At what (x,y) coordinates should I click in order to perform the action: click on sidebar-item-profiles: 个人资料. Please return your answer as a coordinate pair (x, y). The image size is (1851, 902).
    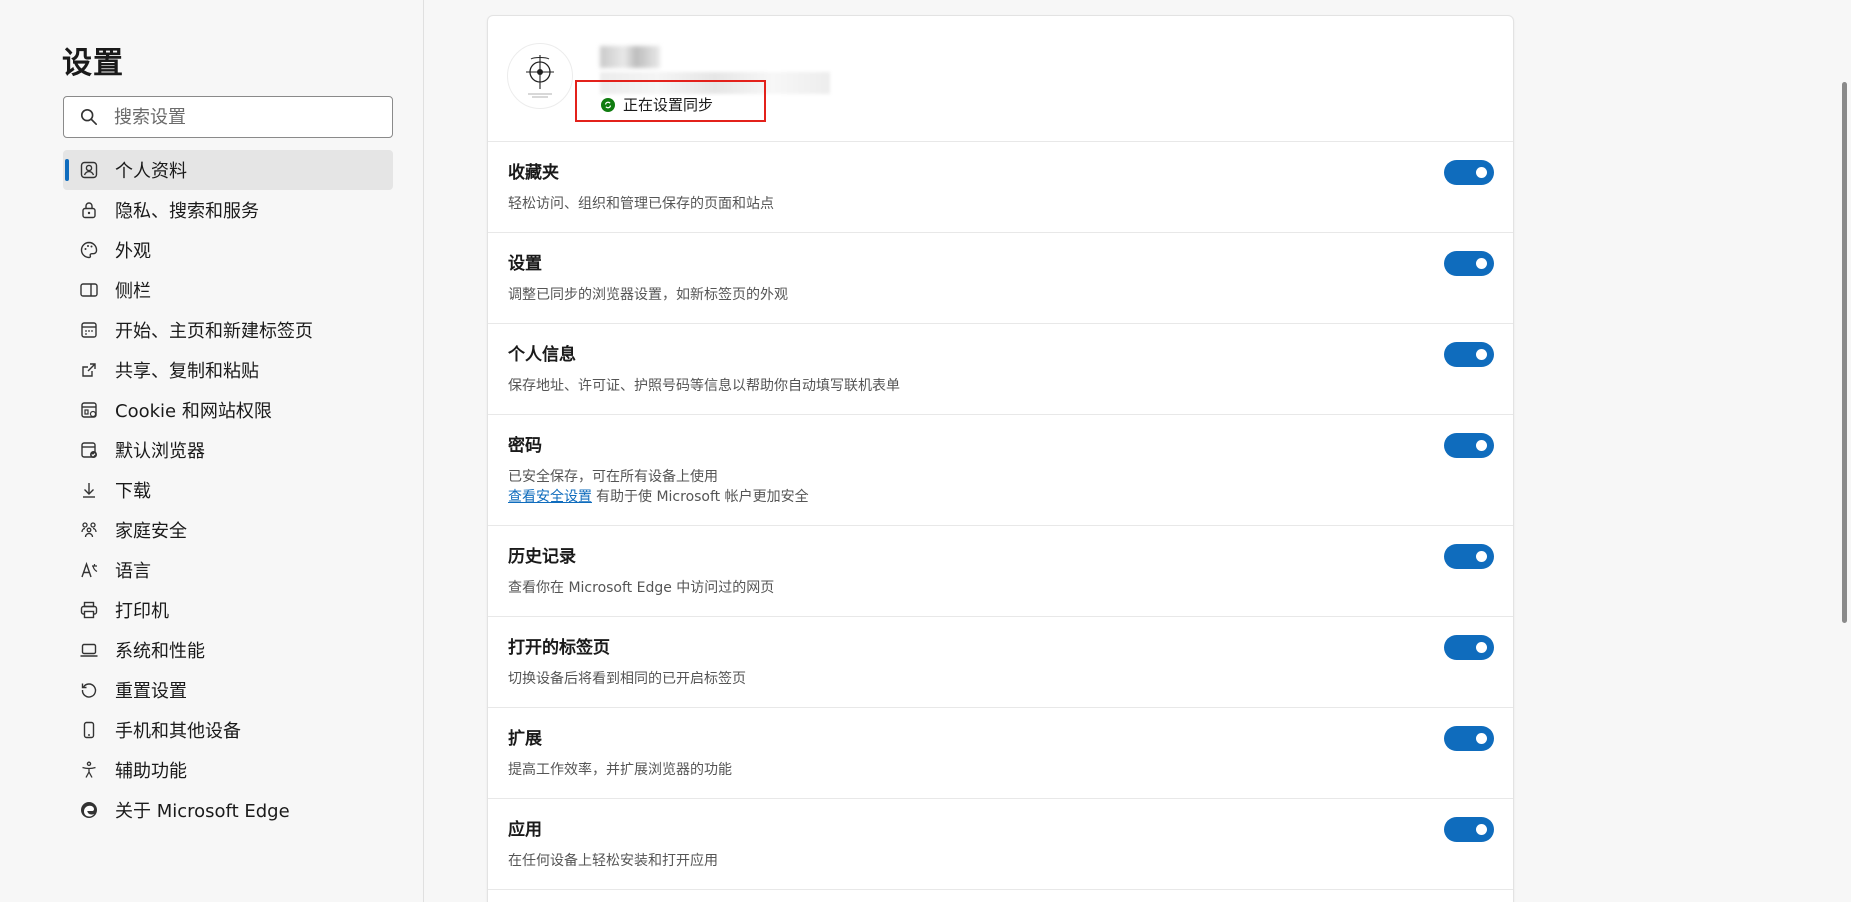
    Looking at the image, I should click on (228, 170).